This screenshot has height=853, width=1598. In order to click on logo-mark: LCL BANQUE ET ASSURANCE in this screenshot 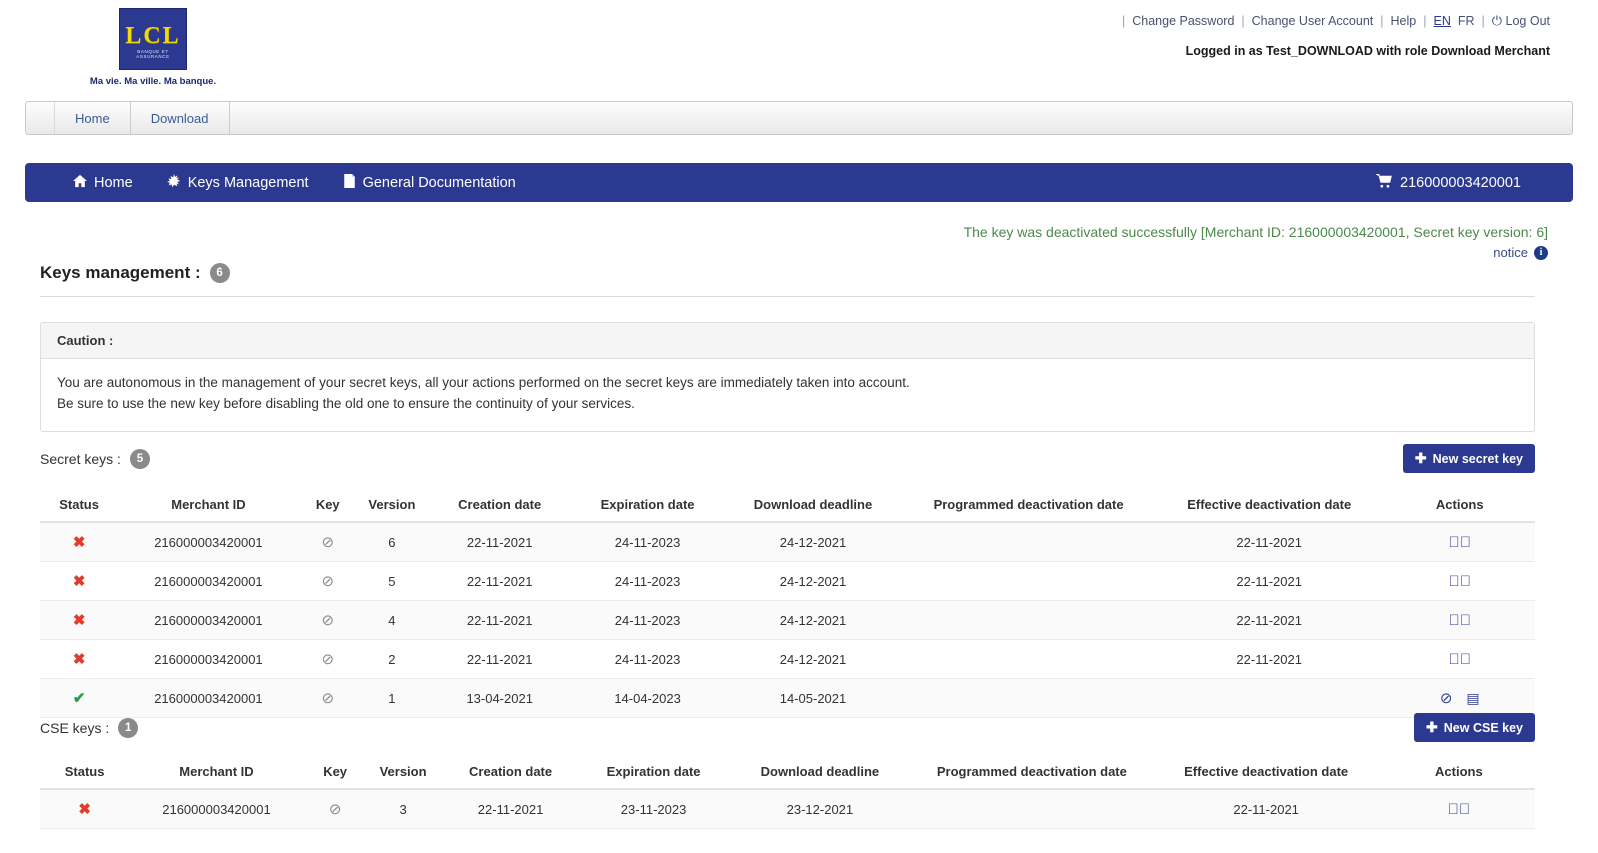, I will do `click(153, 39)`.